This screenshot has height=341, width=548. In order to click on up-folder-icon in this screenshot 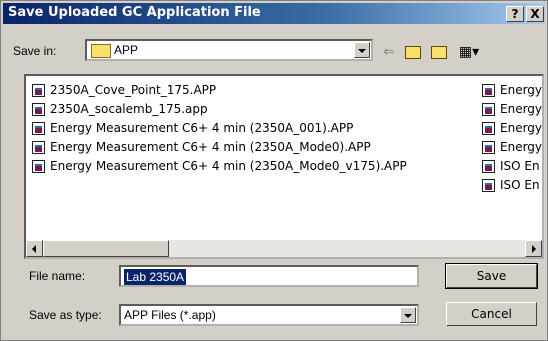, I will do `click(413, 51)`.